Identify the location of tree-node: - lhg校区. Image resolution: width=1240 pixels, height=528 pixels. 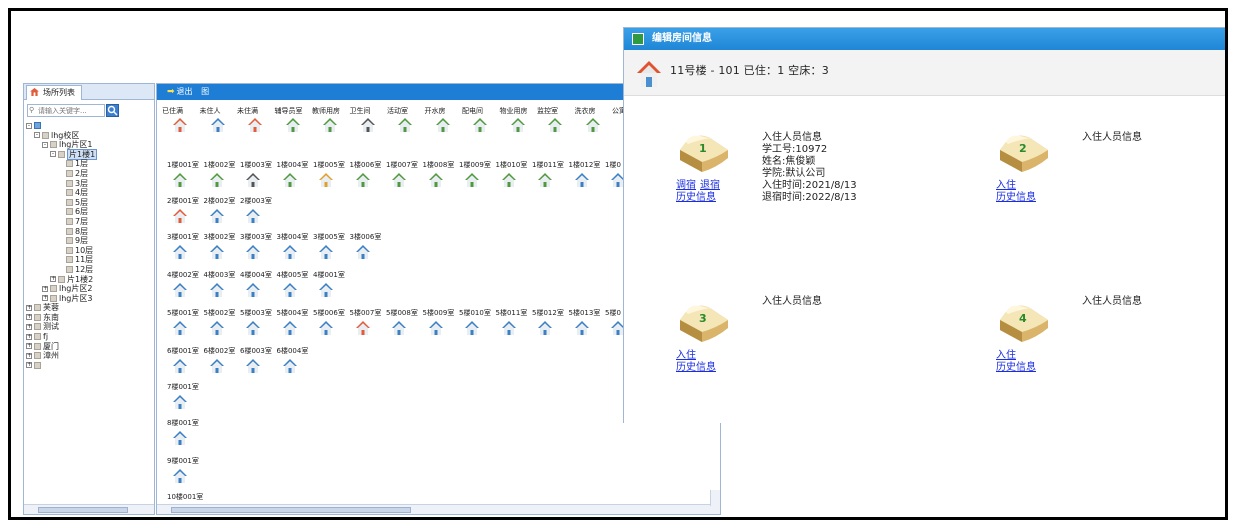
(90, 136).